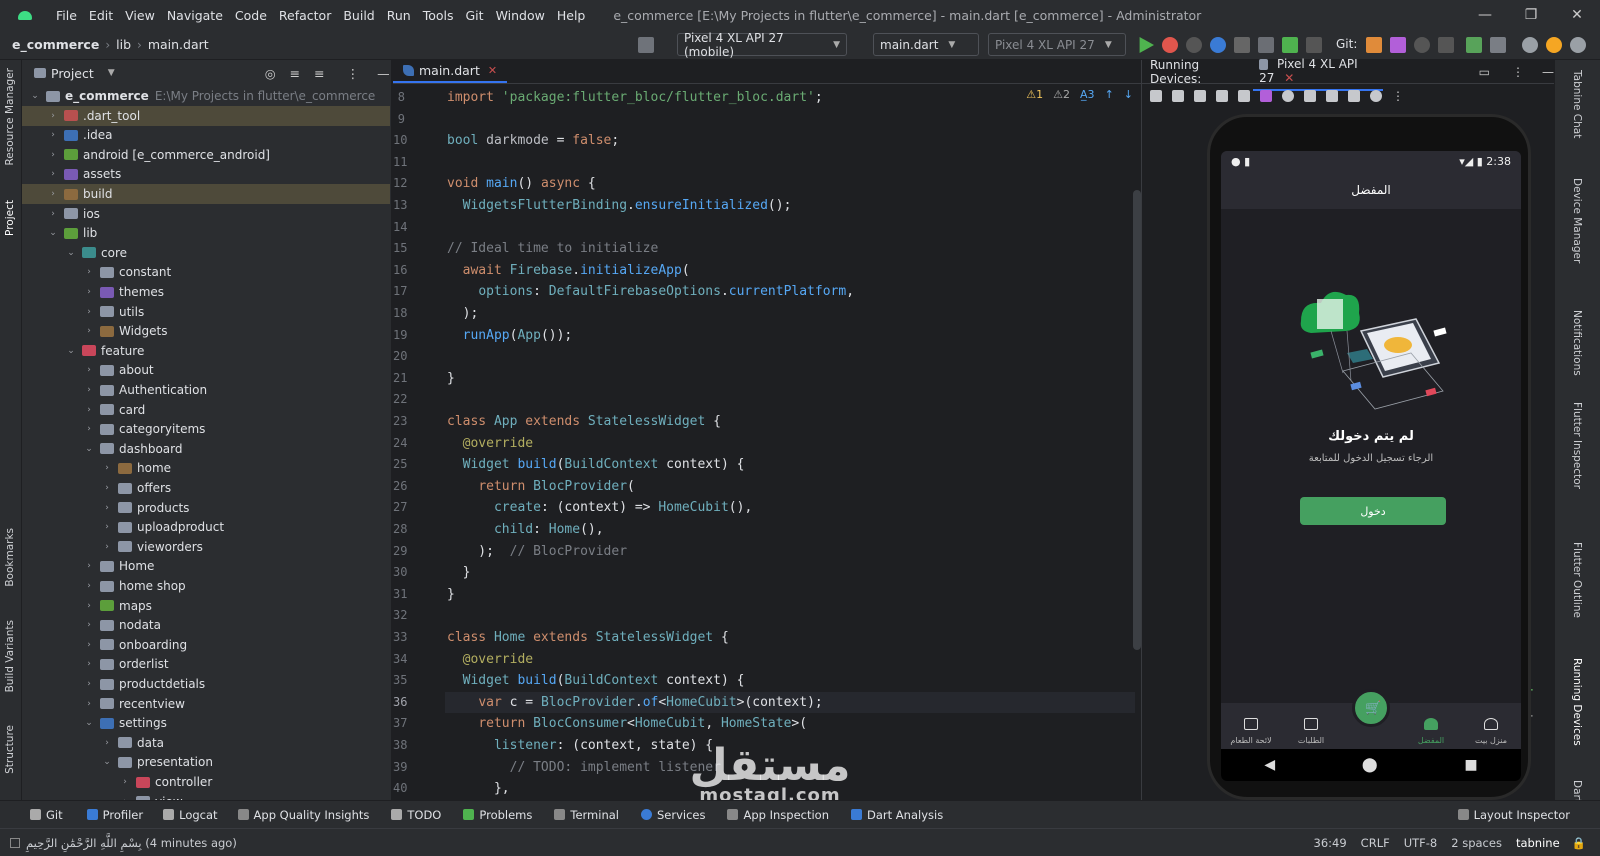 Image resolution: width=1600 pixels, height=856 pixels. I want to click on inspection-widget: ⚠1 ⚠2 A̲3 ↑ ↓, so click(1079, 94).